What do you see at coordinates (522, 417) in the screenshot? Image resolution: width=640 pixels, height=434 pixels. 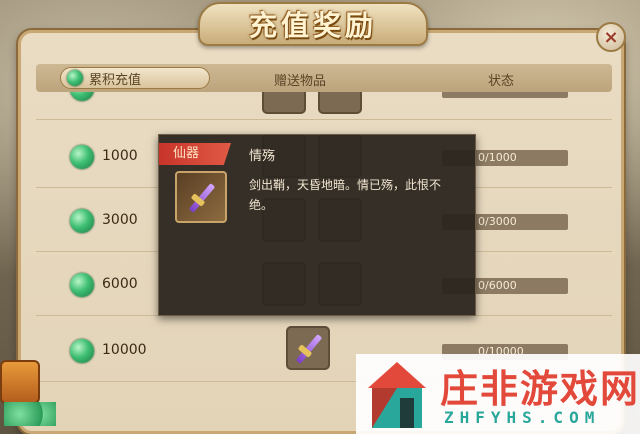 I see `watermark-subtitle: ZHFYHS.COM` at bounding box center [522, 417].